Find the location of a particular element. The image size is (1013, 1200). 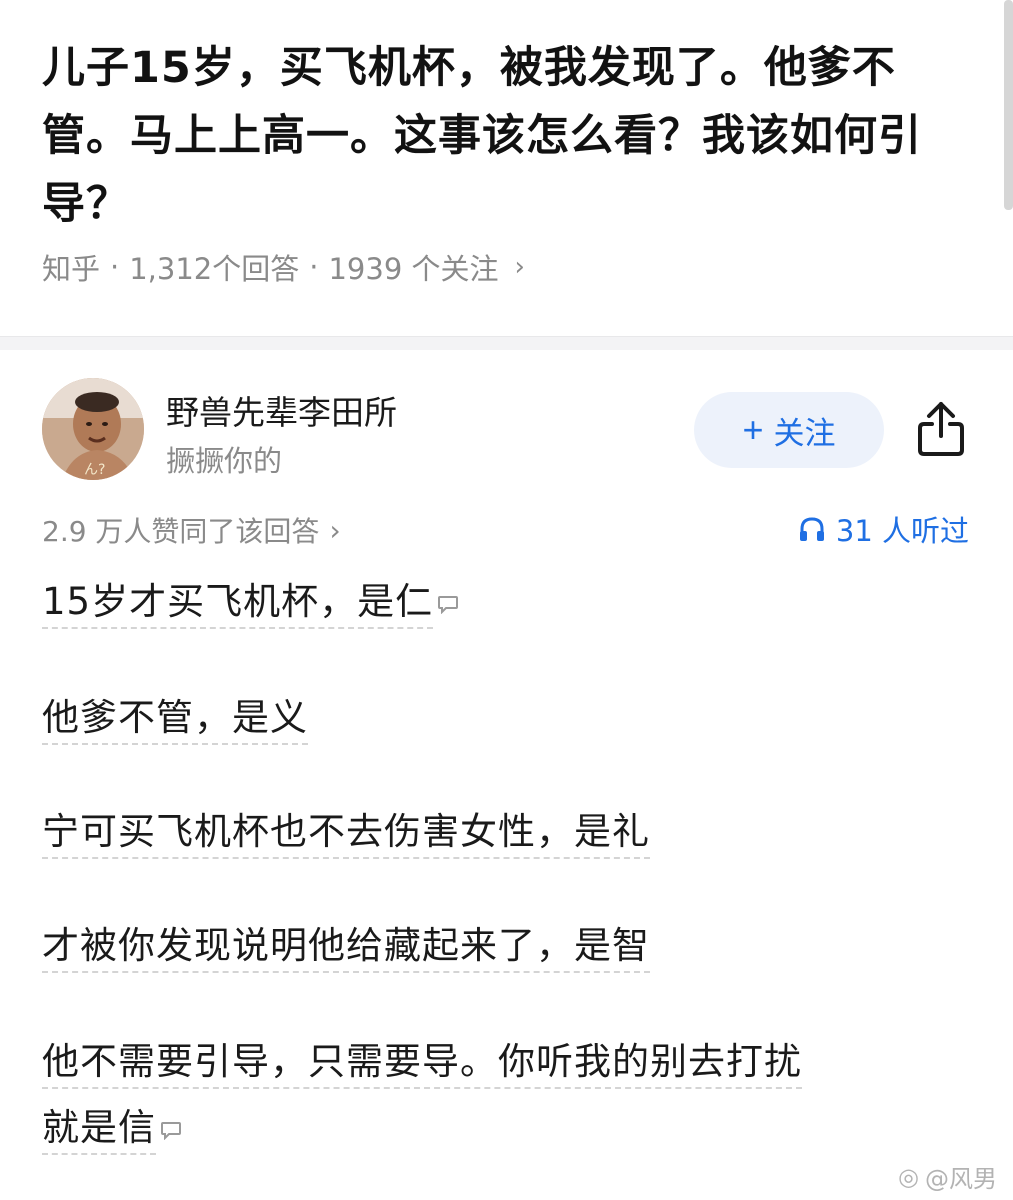

answer-line-text: 他不需要引导，只需要导。你听我的别去打扰 is located at coordinates (422, 1064).